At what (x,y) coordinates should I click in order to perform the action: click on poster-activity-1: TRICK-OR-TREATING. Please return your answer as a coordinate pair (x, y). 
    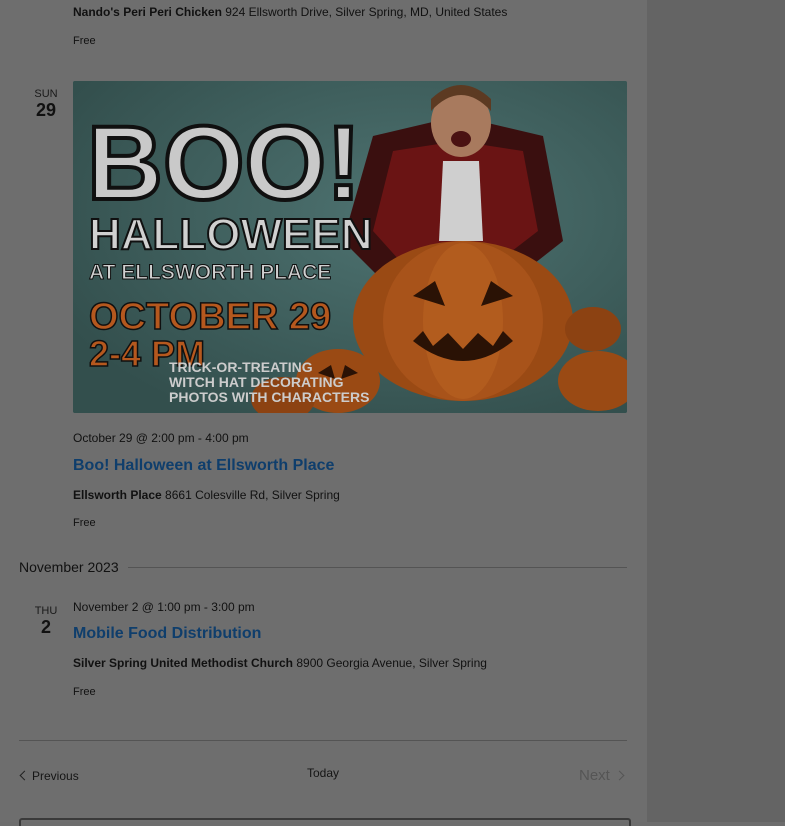
    Looking at the image, I should click on (241, 367).